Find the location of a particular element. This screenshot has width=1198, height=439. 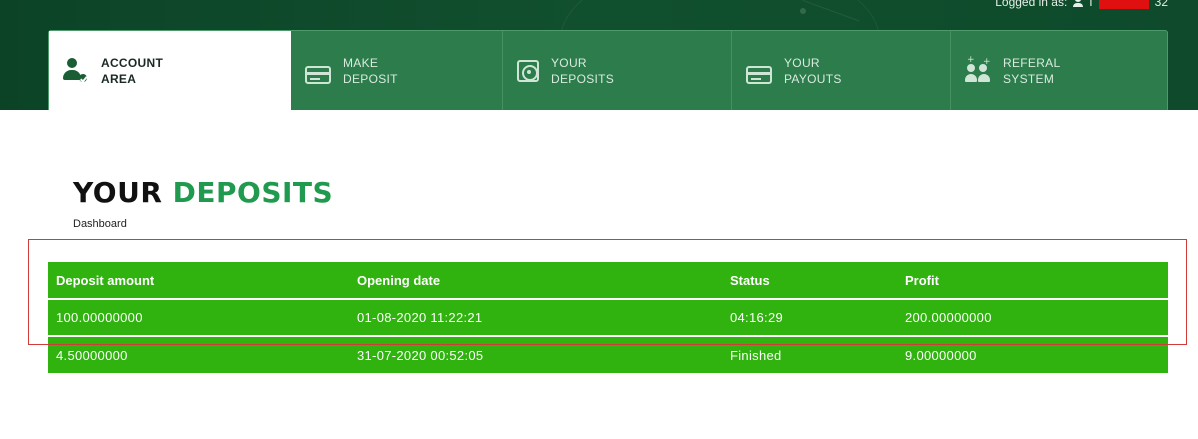

tab-make-deposit: MAKE DEPOSIT is located at coordinates (397, 70).